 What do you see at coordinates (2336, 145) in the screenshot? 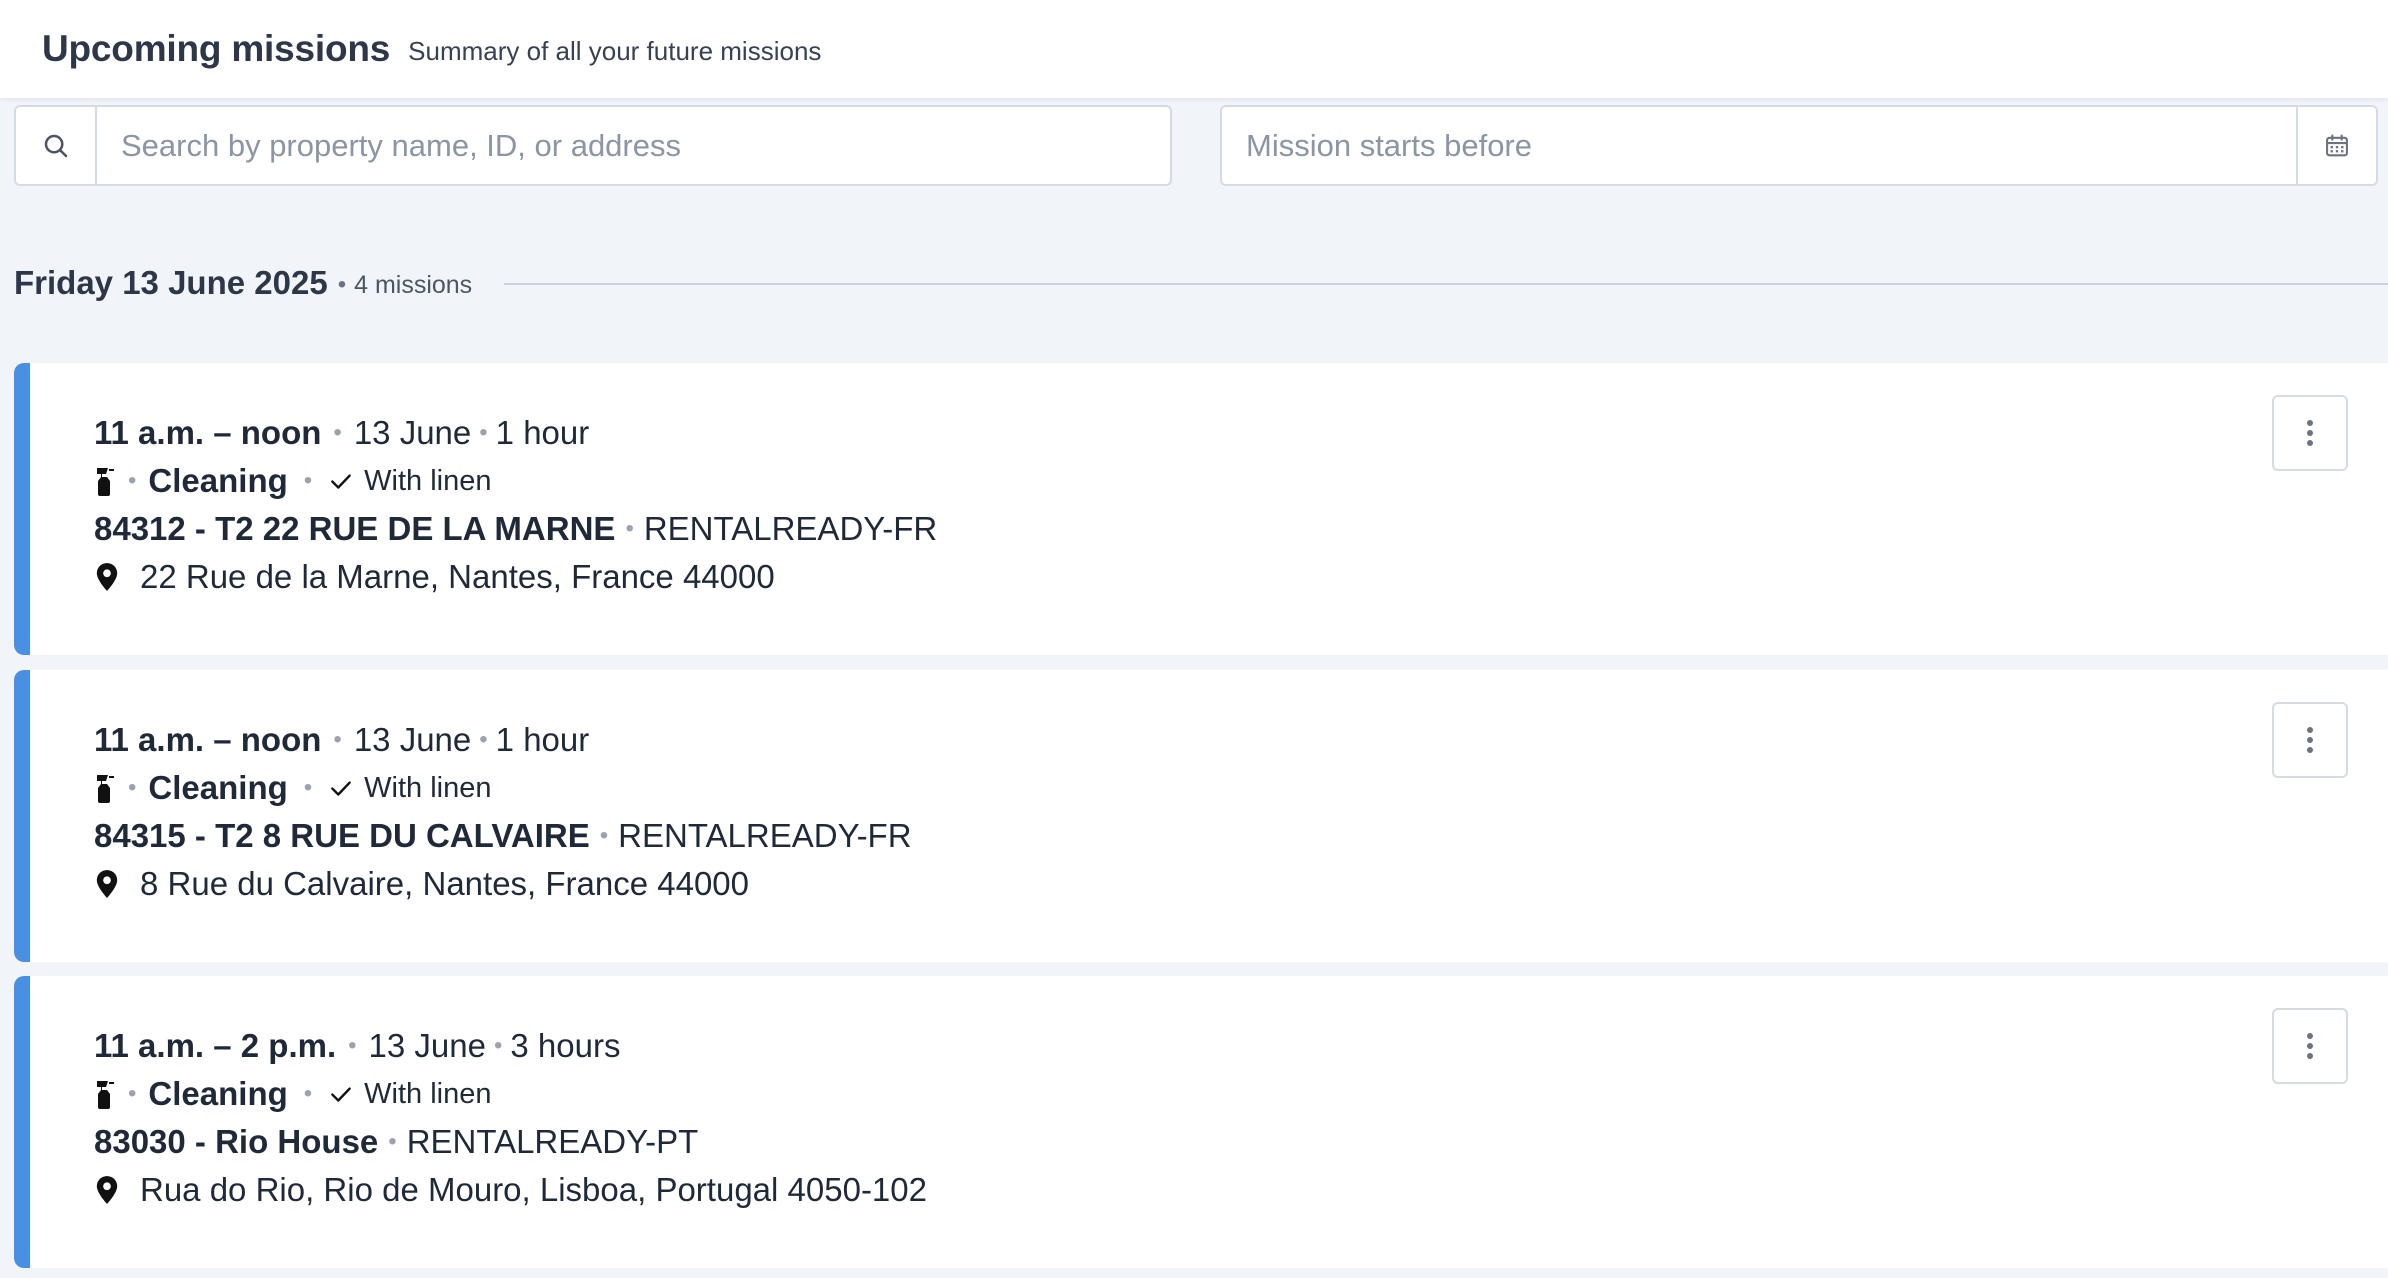
I see `calendar-icon` at bounding box center [2336, 145].